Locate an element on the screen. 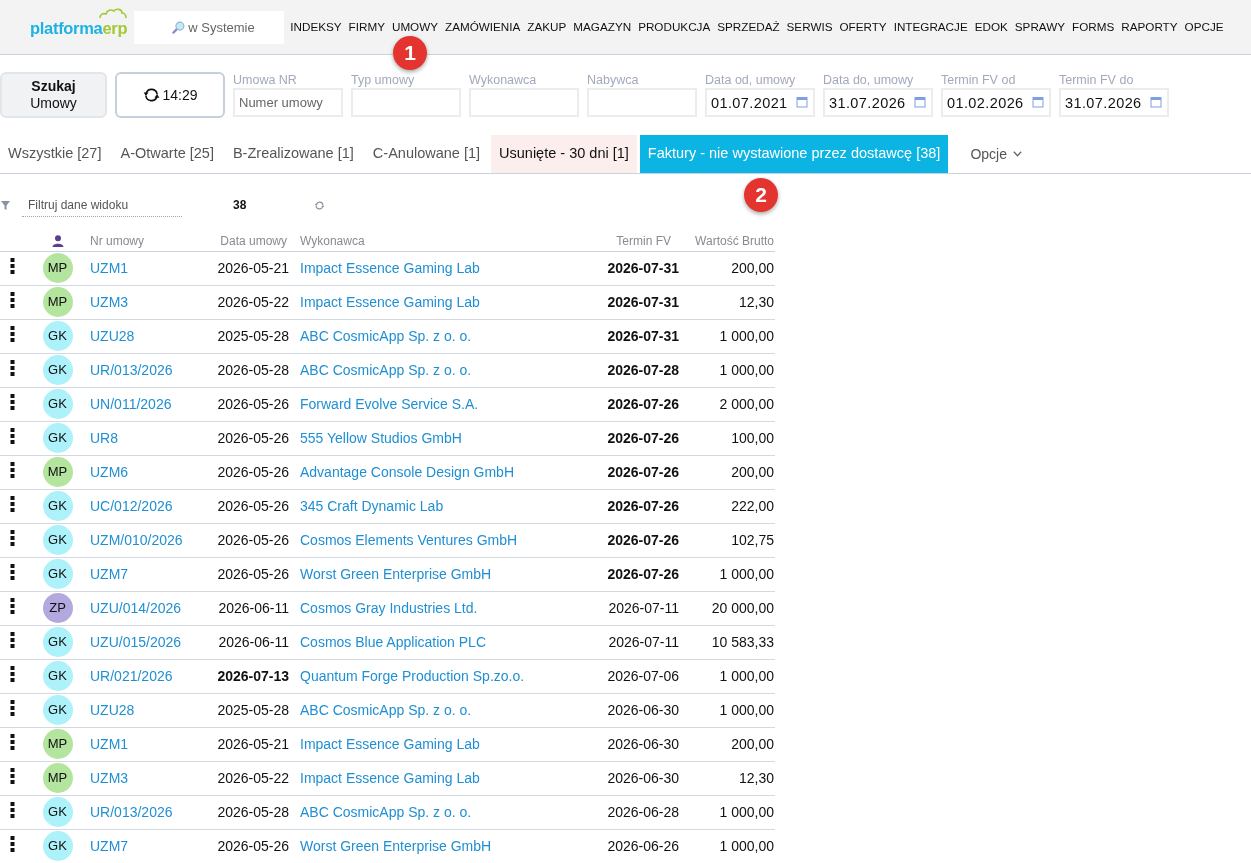  menu-link: ZAKUP is located at coordinates (547, 27).